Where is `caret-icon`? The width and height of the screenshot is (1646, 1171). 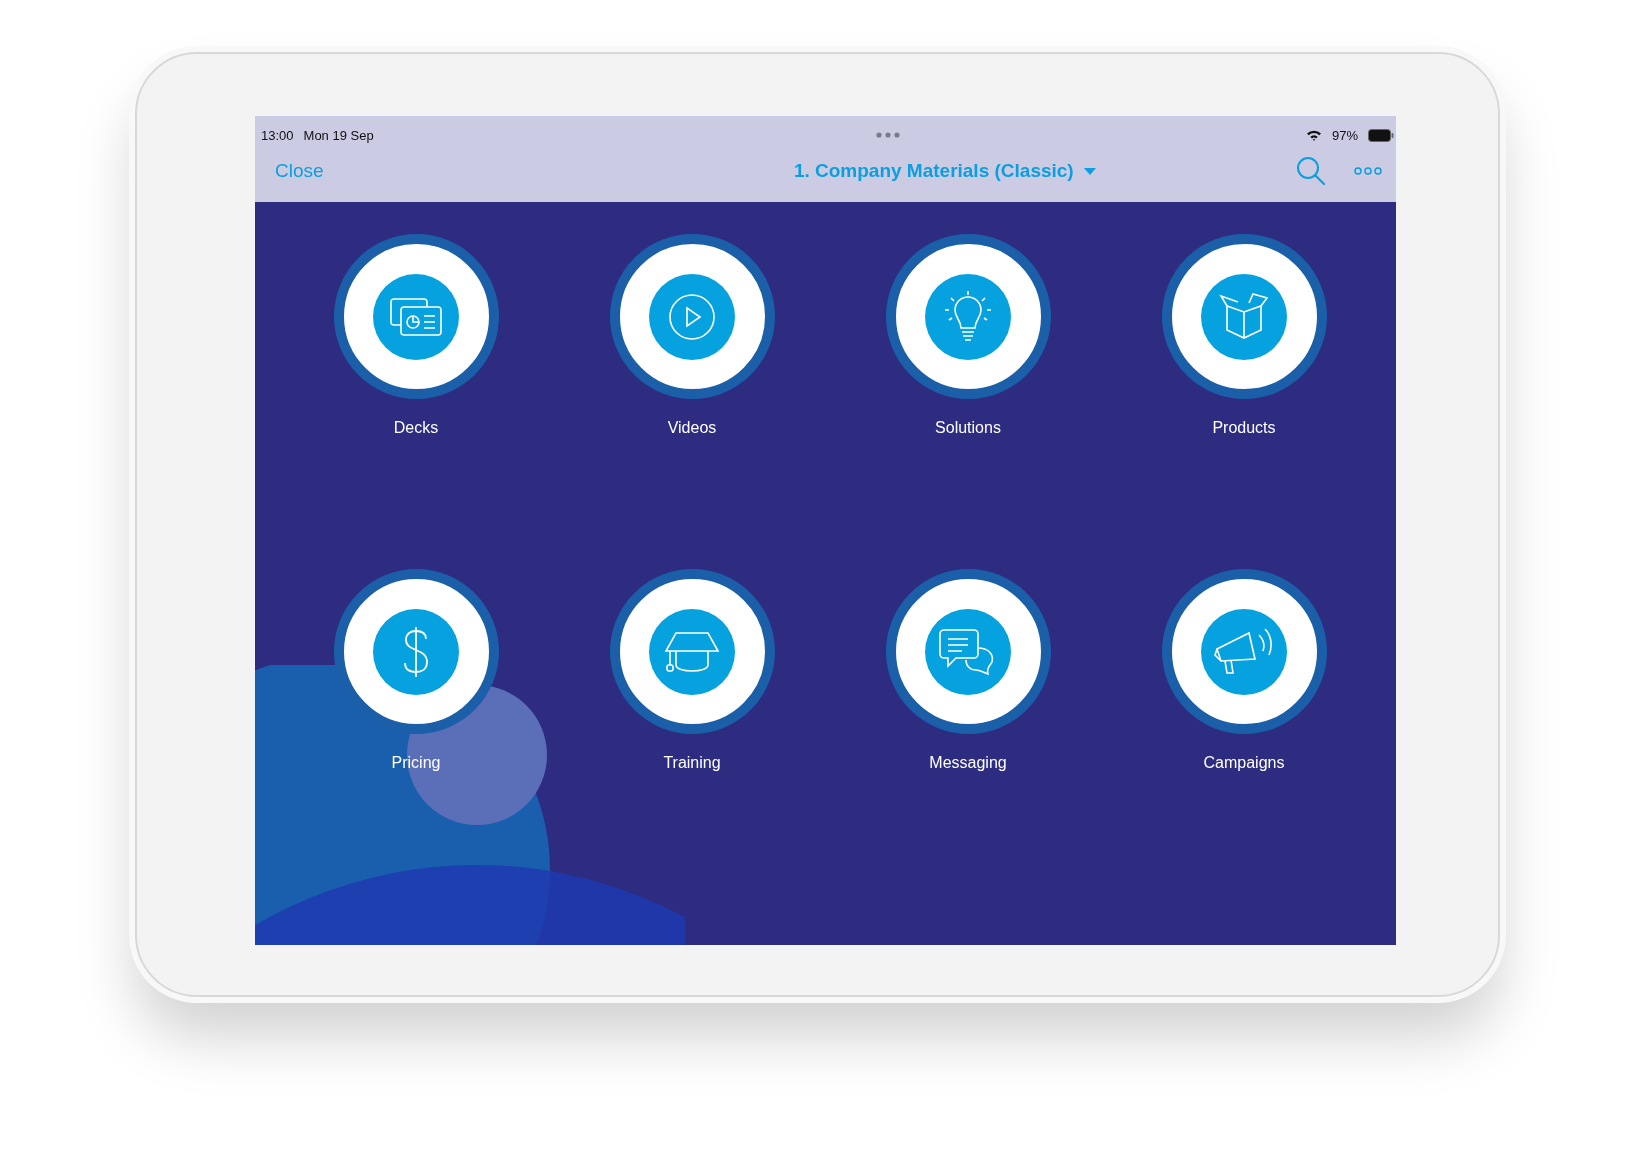
caret-icon is located at coordinates (1089, 171).